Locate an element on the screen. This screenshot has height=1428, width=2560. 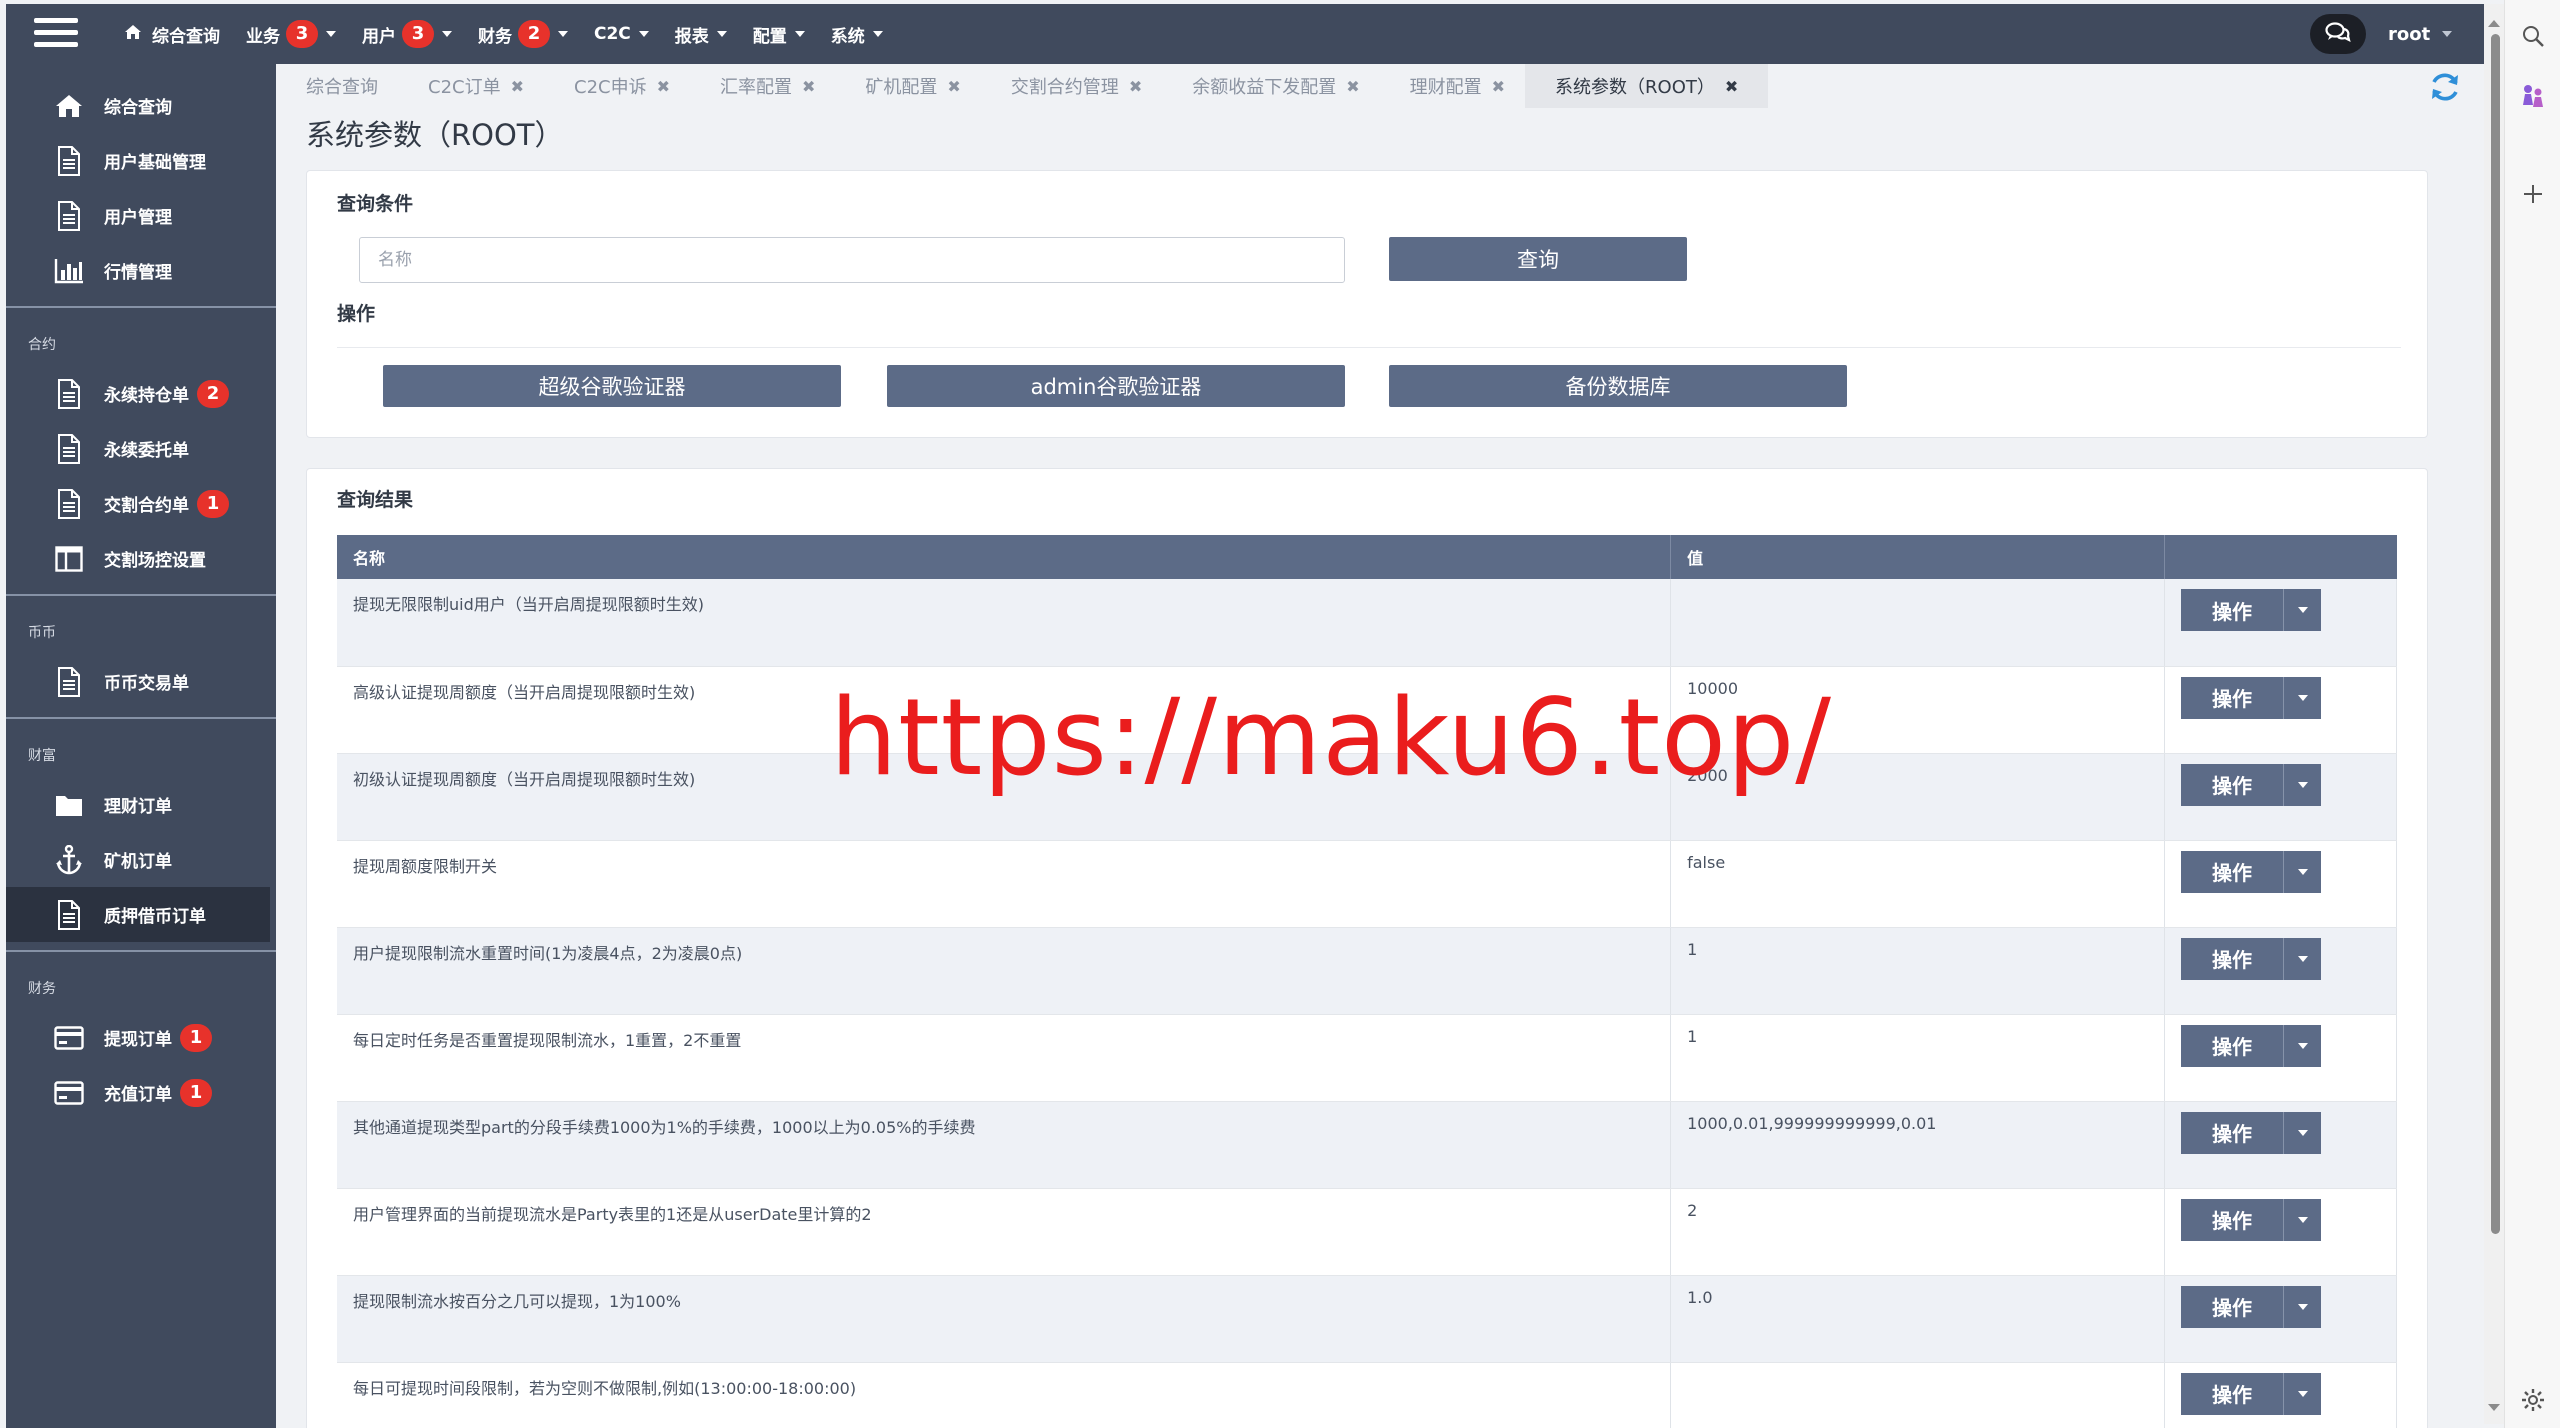
tab-exchange-rate: 汇率配置 ✖ is located at coordinates (762, 86).